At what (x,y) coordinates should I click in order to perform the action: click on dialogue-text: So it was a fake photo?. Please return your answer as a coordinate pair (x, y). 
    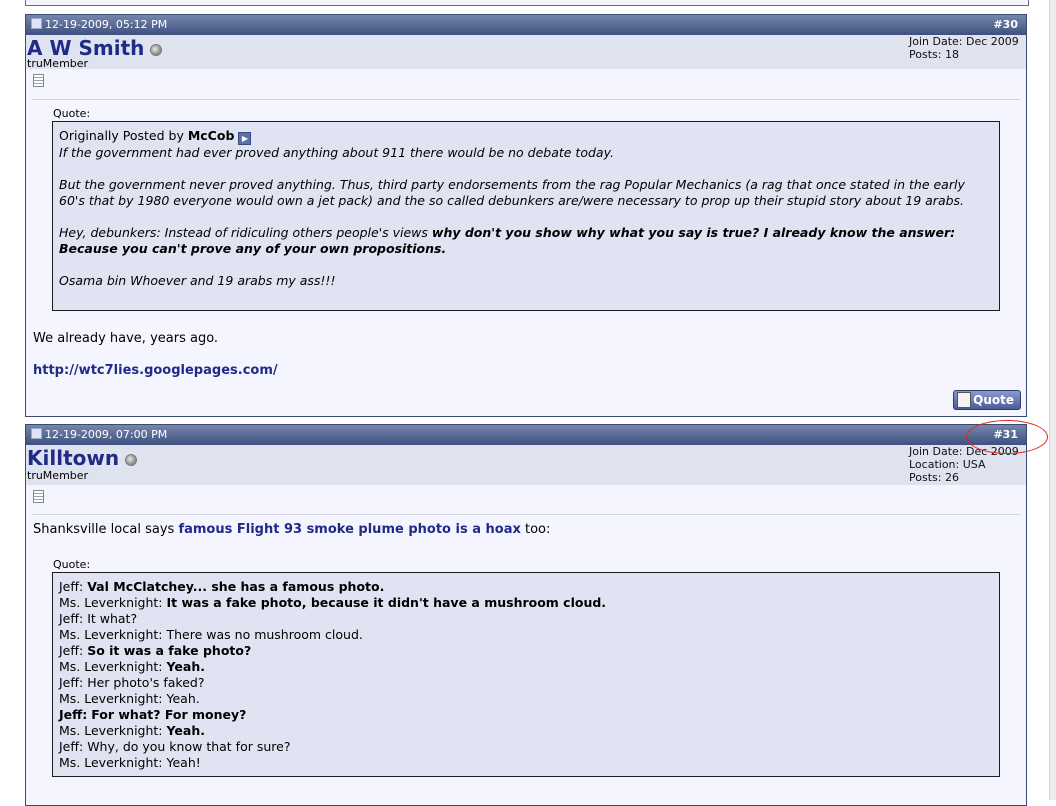
    Looking at the image, I should click on (169, 650).